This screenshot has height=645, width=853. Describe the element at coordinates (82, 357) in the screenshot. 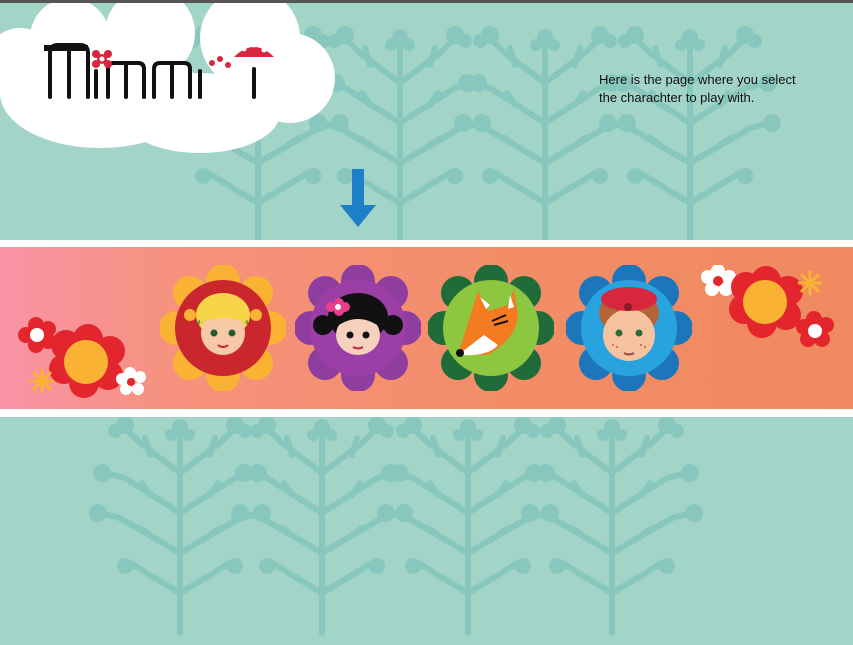

I see `flower-decoration-left` at that location.